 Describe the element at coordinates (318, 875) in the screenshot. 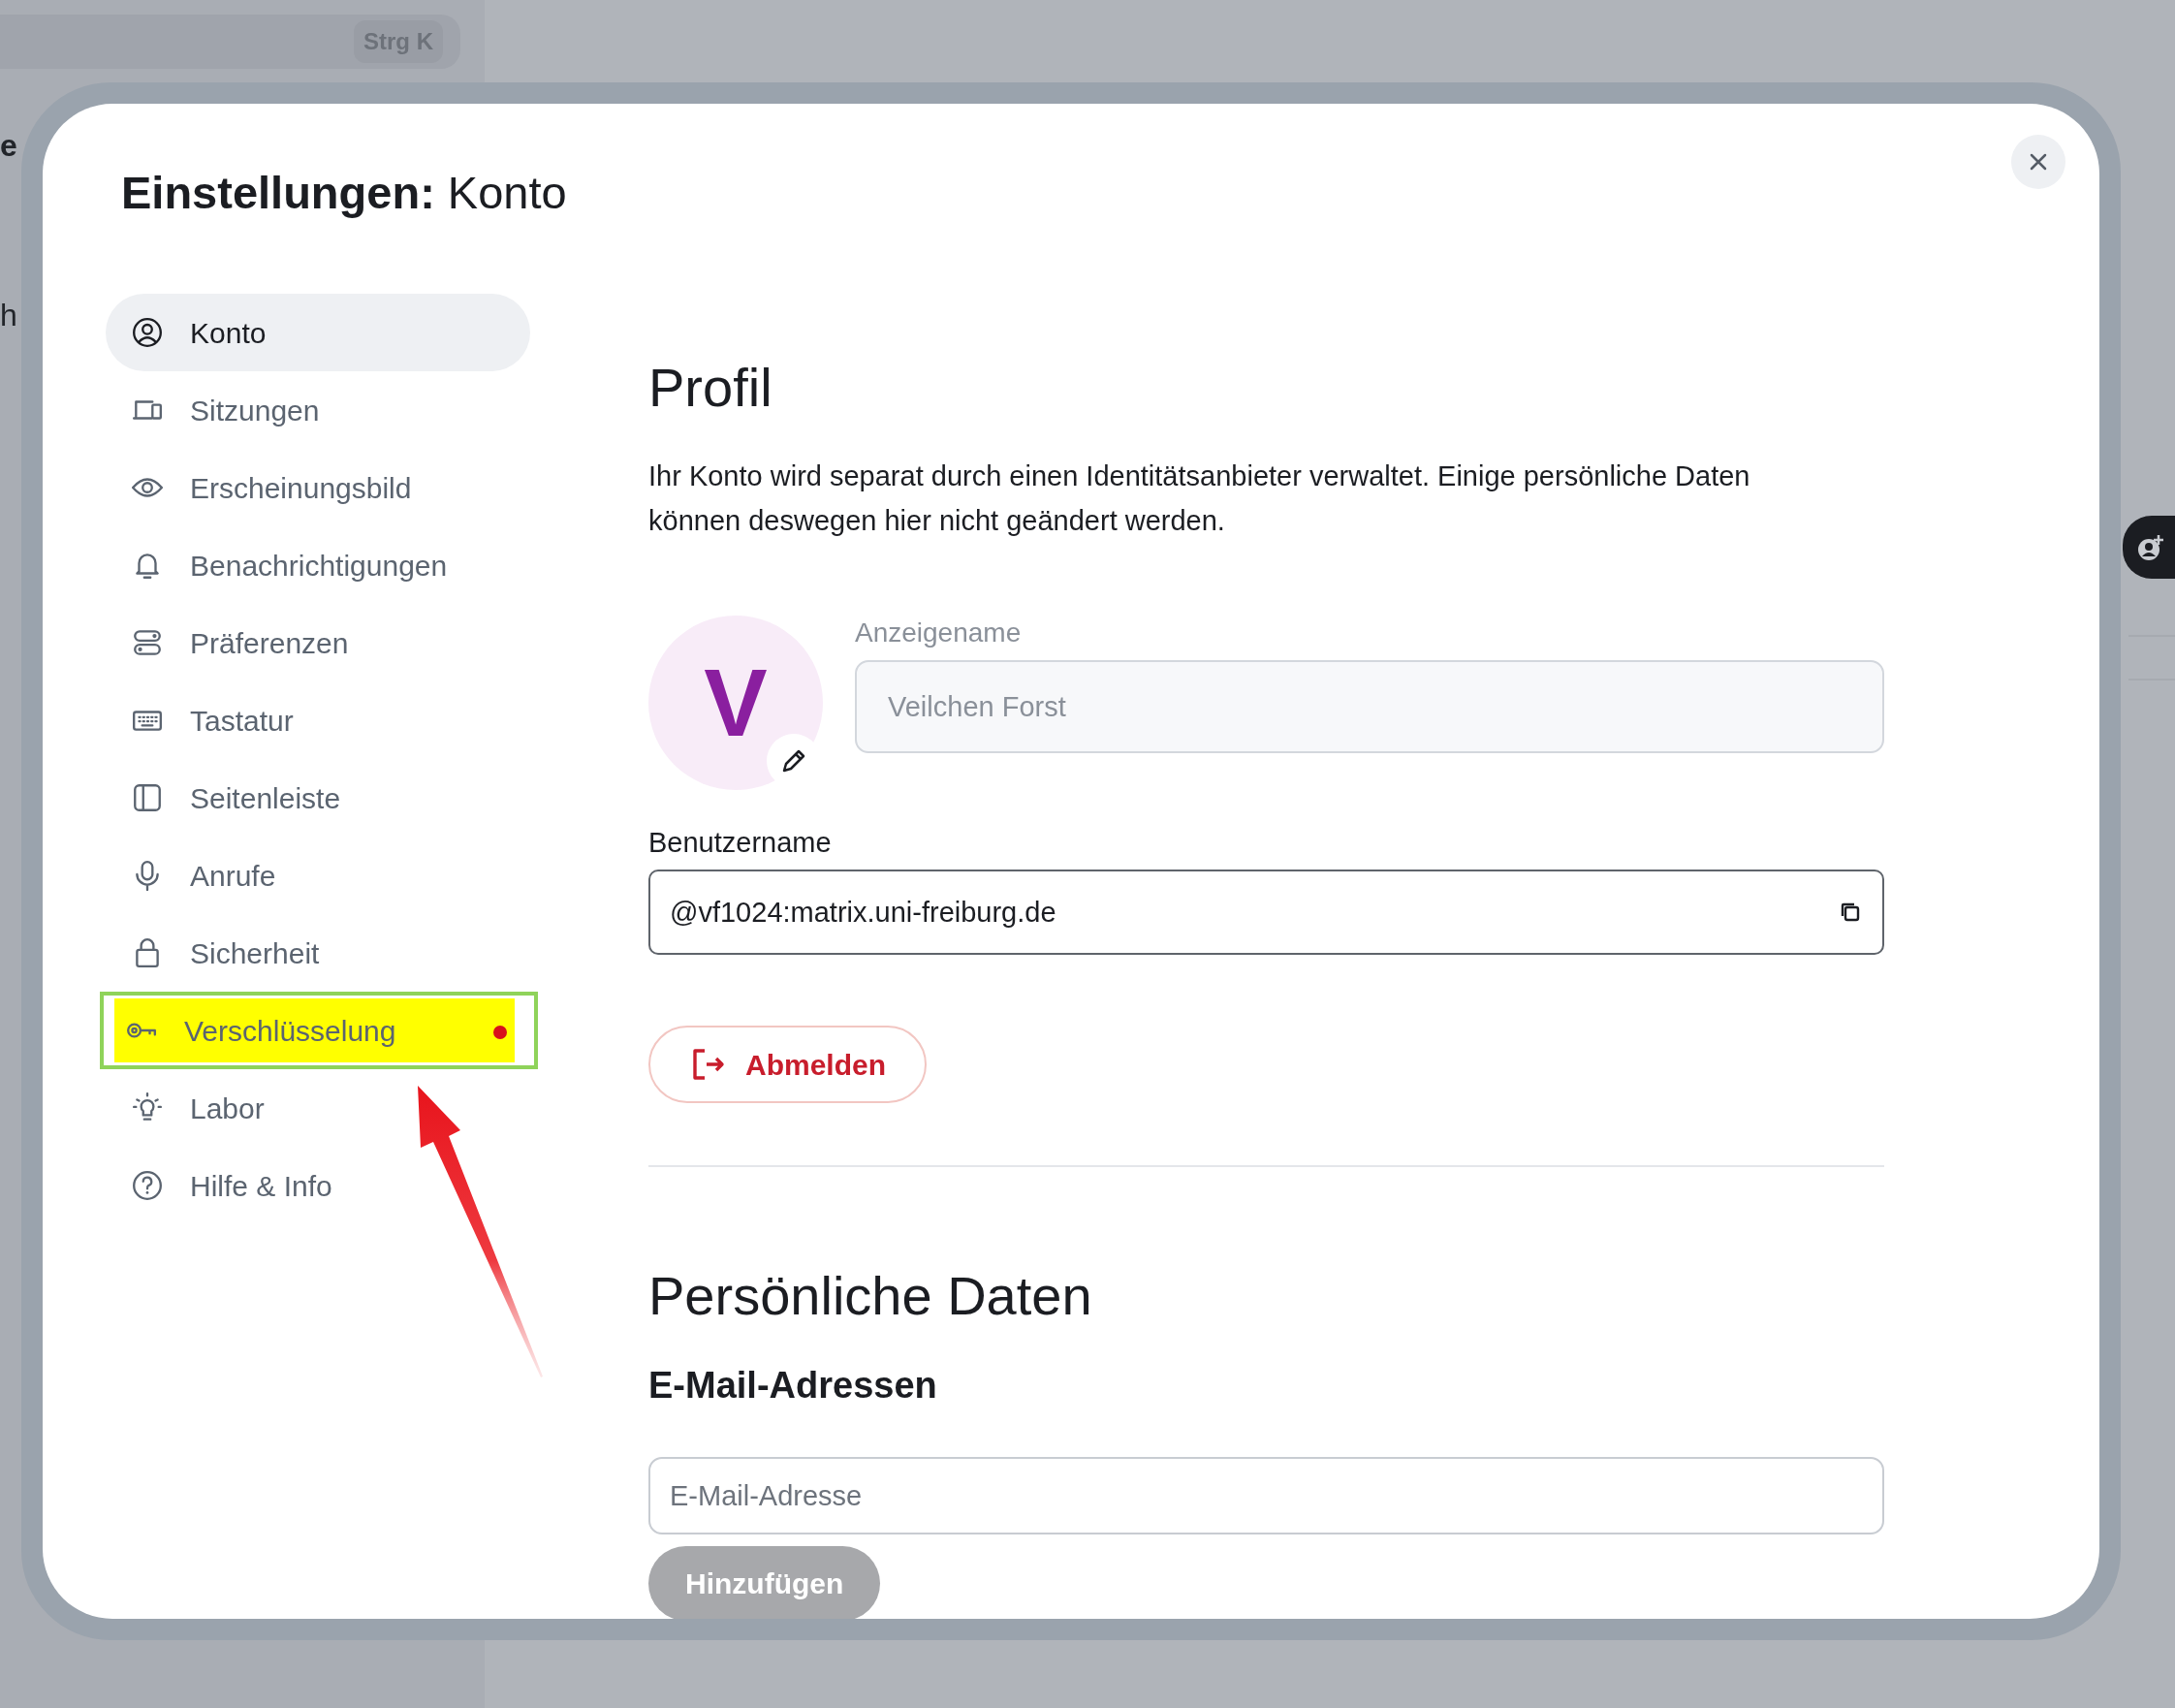

I see `sidebar-item: Anrufe` at that location.